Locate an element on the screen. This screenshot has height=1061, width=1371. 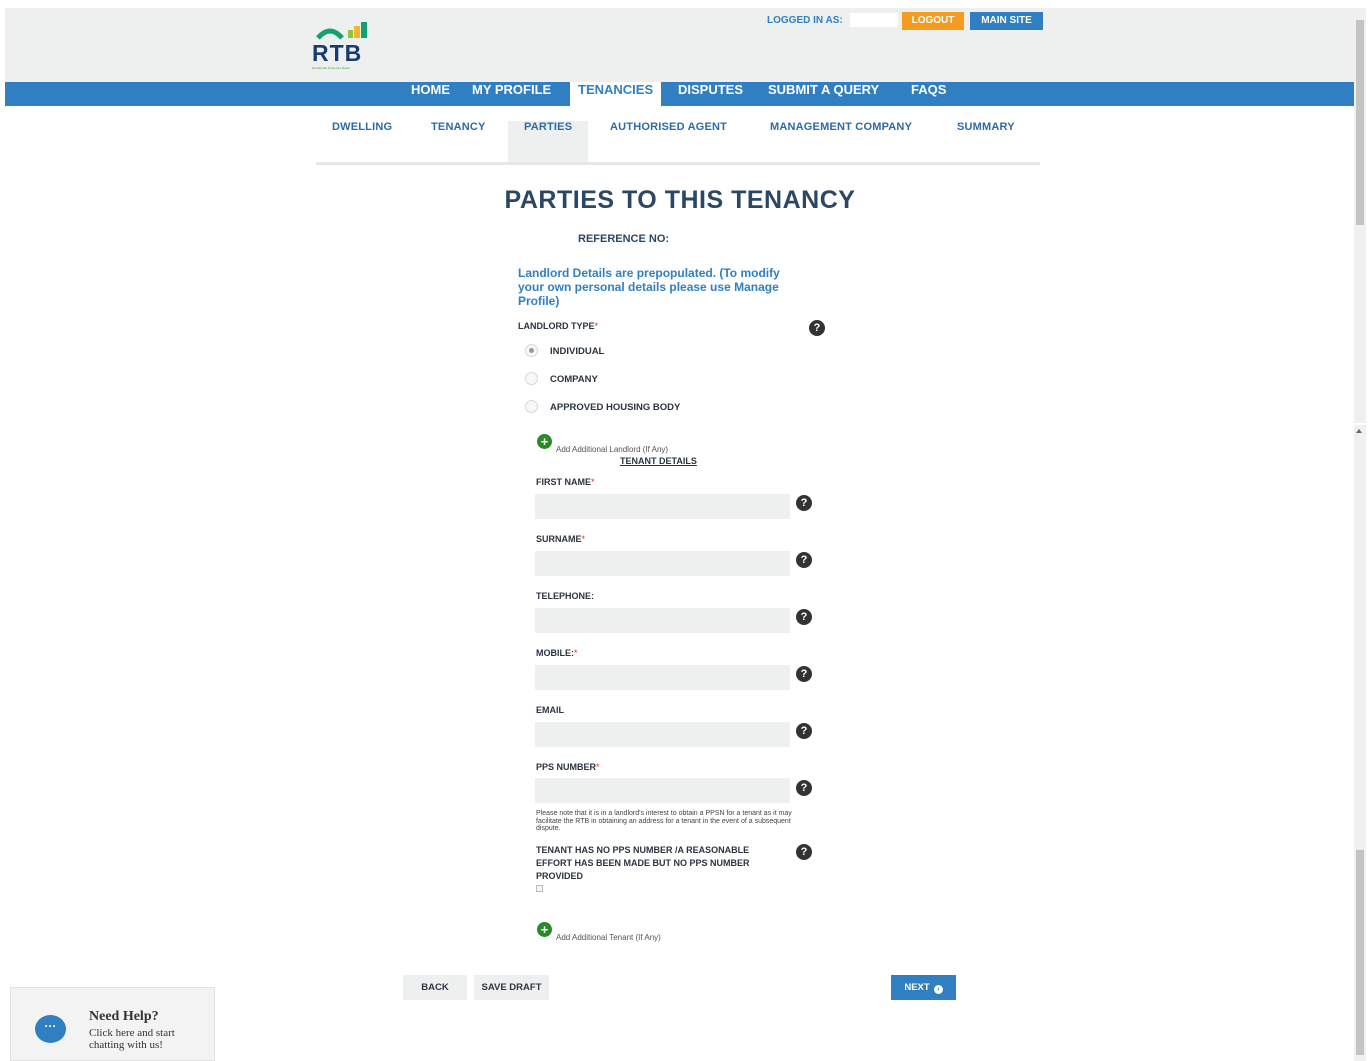
surname-input is located at coordinates (662, 563).